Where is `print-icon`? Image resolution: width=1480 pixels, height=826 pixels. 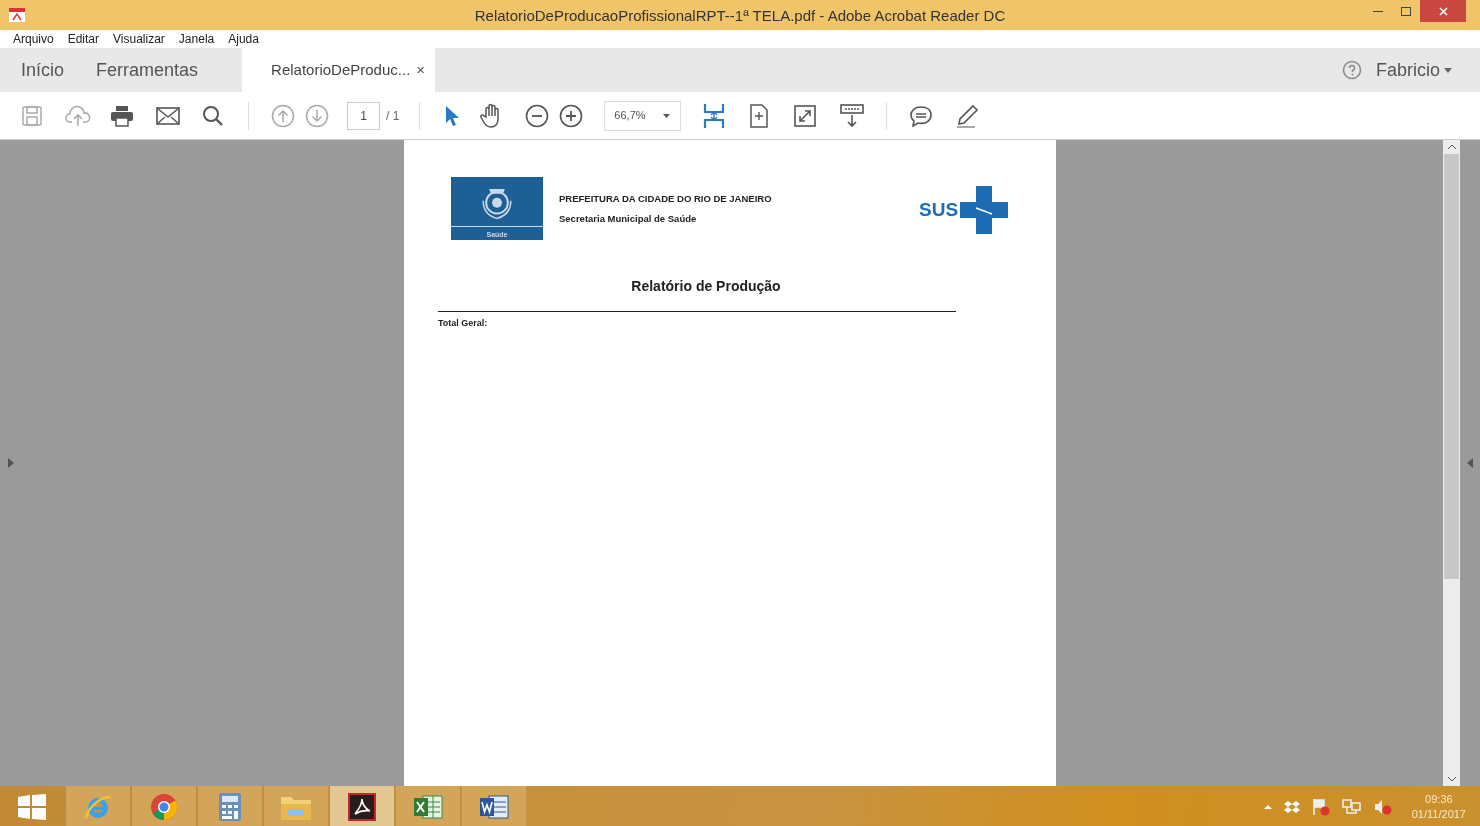 print-icon is located at coordinates (122, 115).